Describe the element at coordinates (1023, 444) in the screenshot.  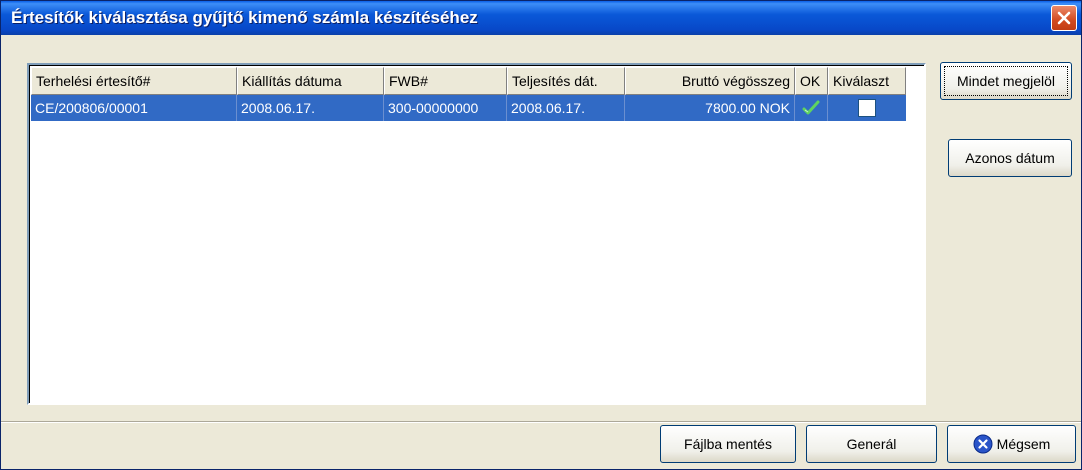
I see `cancel-label: Mégsem` at that location.